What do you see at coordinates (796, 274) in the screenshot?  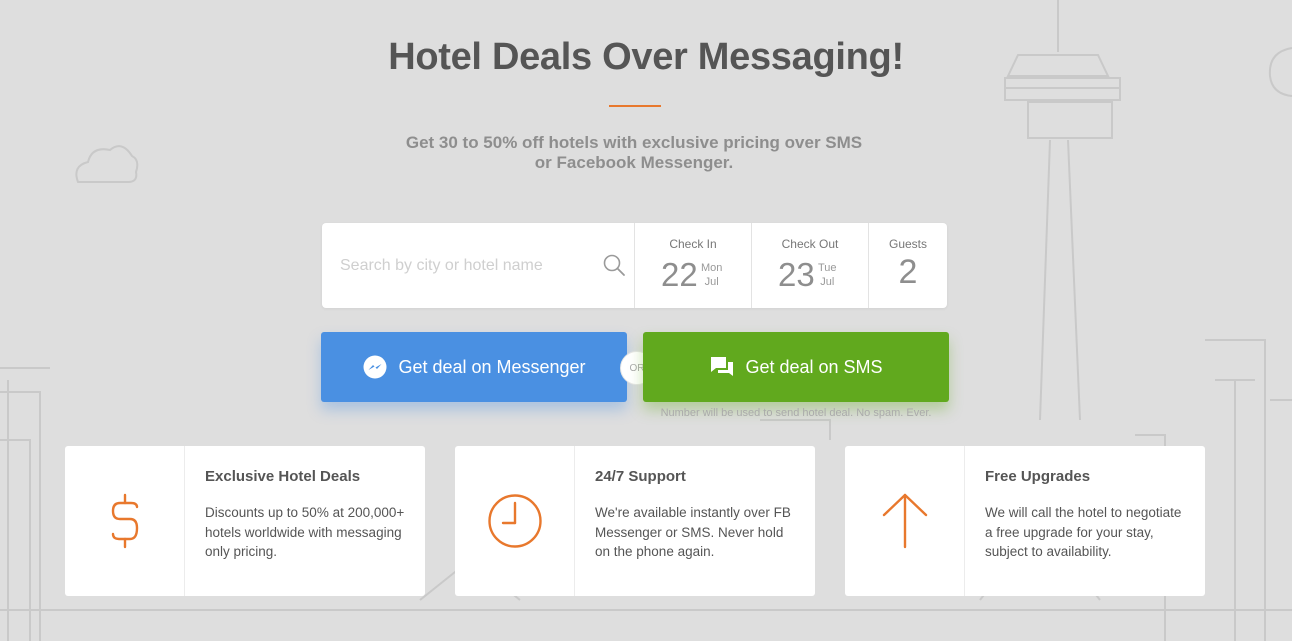 I see `check-out-day: 23` at bounding box center [796, 274].